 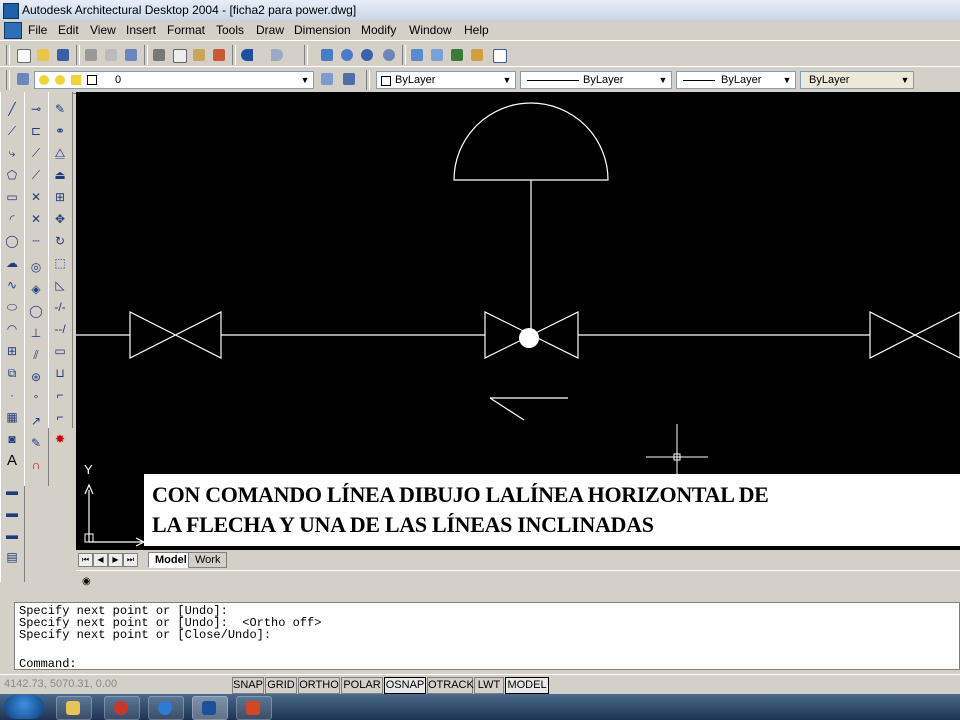 I want to click on lineweight-control: ByLayer ▼, so click(x=736, y=80).